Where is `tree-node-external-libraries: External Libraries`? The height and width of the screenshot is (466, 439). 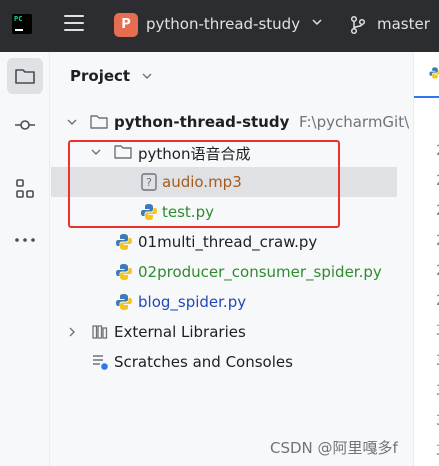
tree-node-external-libraries: External Libraries is located at coordinates (232, 332).